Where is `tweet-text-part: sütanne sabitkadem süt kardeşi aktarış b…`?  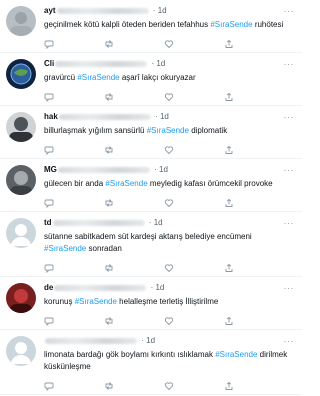
tweet-text-part: sütanne sabitkadem süt kardeşi aktarış b… is located at coordinates (148, 236).